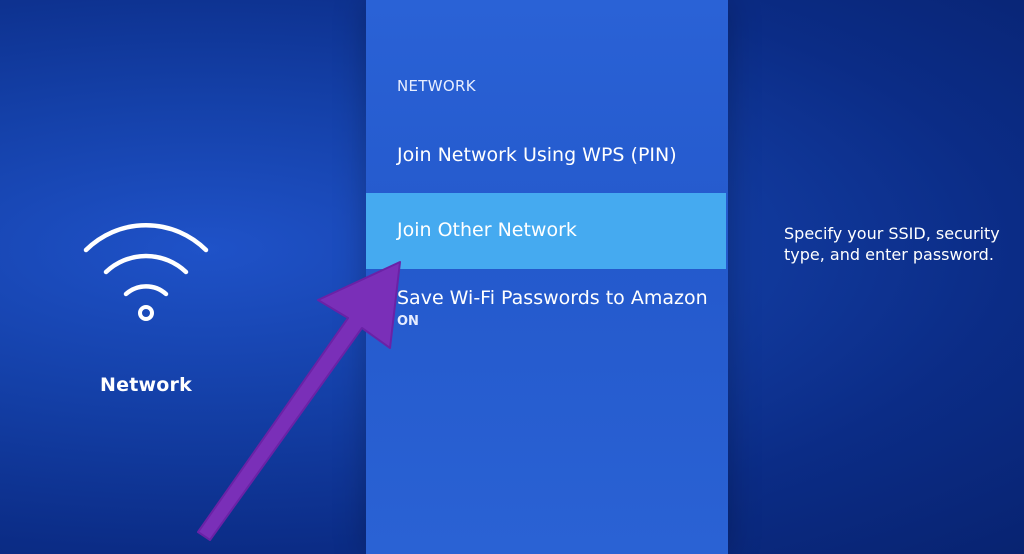 The height and width of the screenshot is (554, 1024). I want to click on menu-header: NETWORK, so click(436, 86).